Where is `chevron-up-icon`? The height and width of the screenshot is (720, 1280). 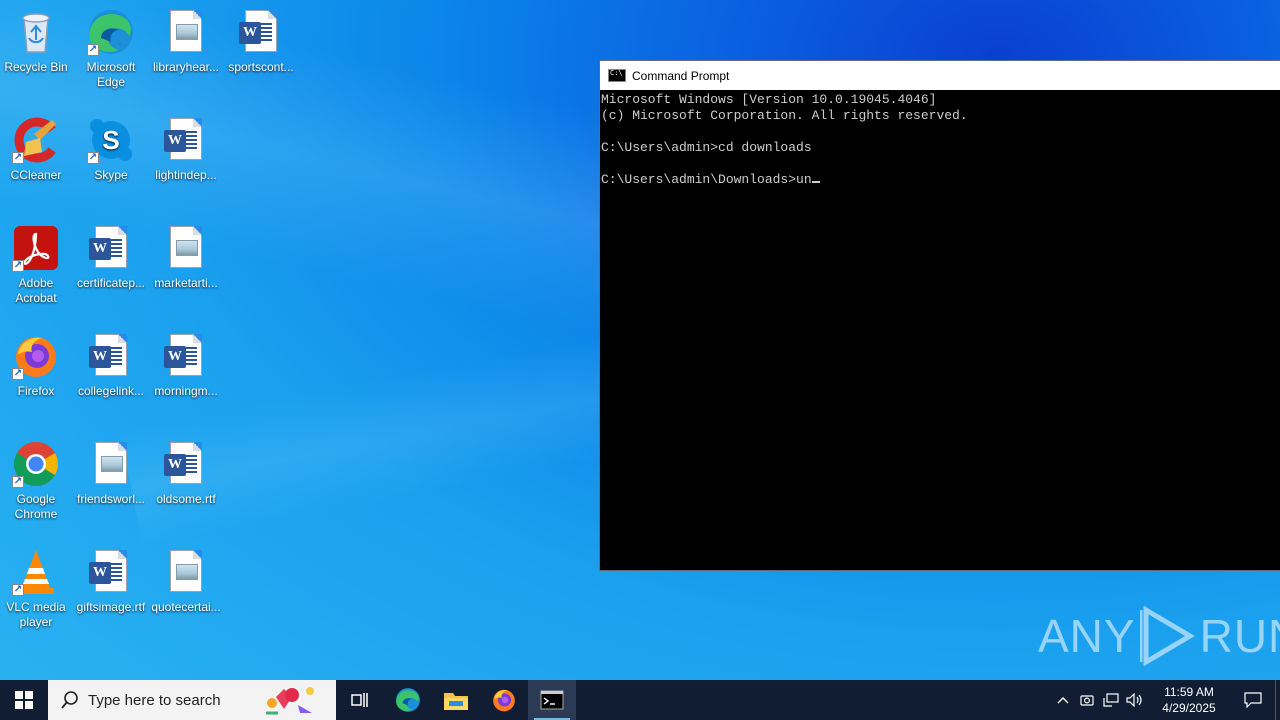 chevron-up-icon is located at coordinates (1063, 700).